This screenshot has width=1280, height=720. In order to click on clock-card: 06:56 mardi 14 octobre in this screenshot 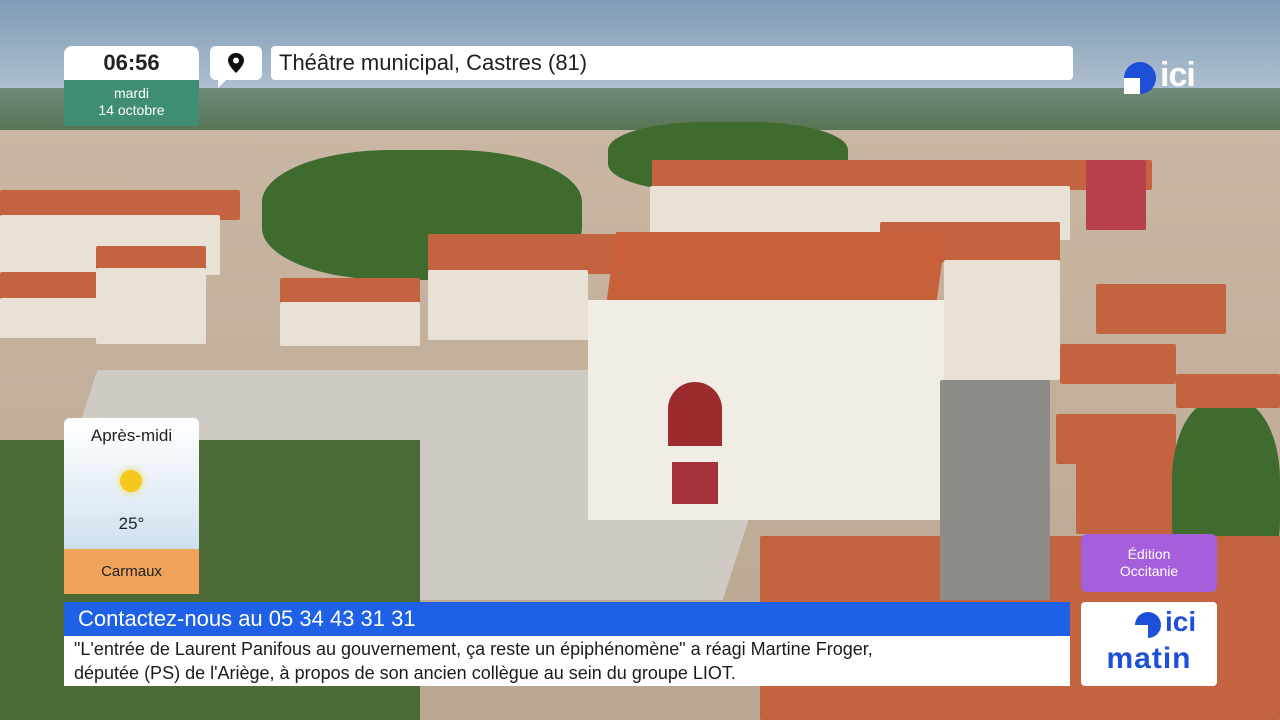, I will do `click(131, 86)`.